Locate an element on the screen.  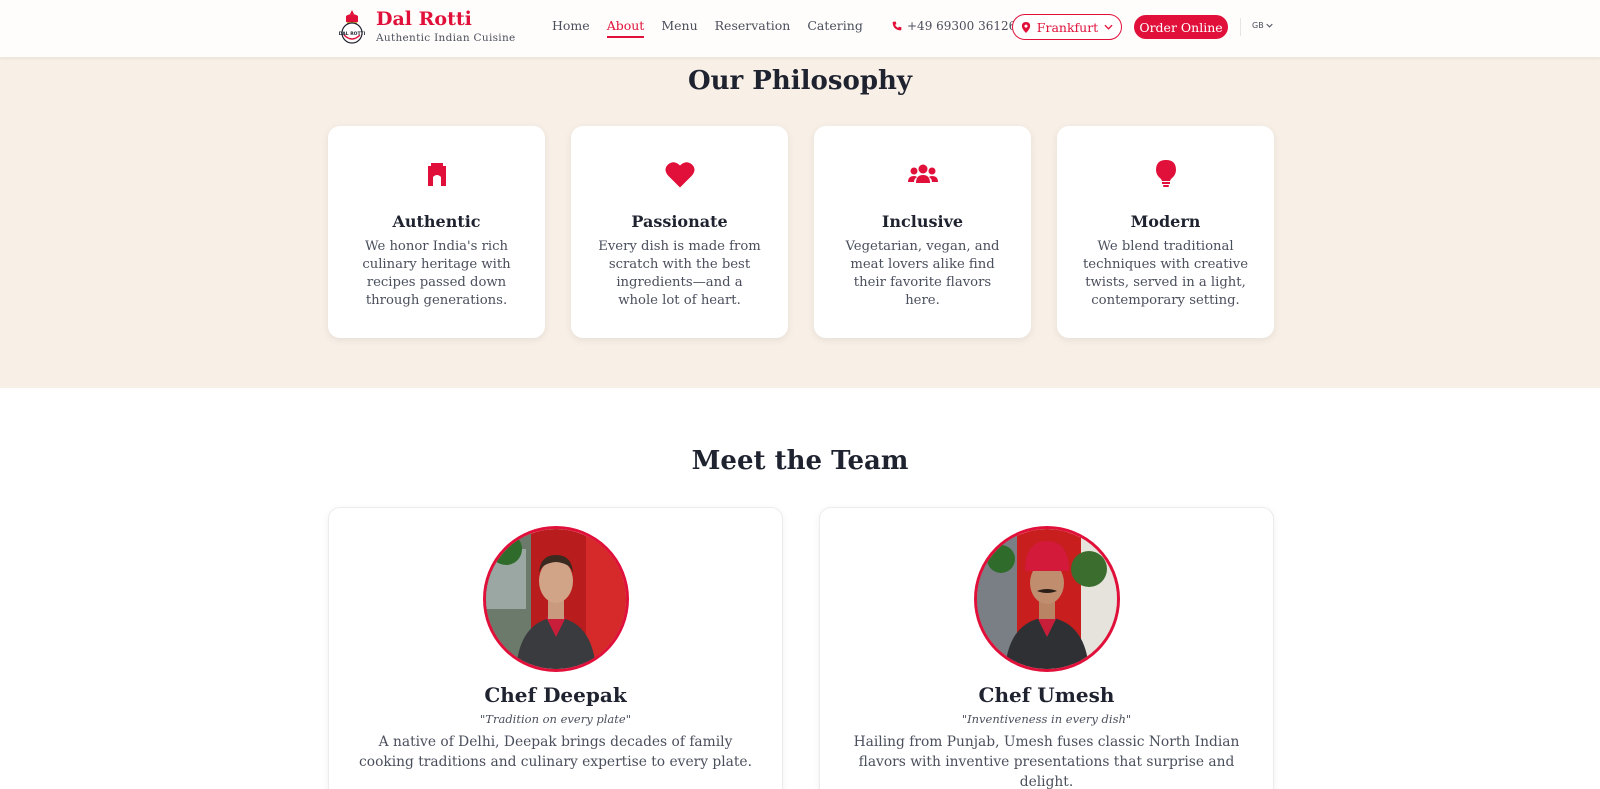
divider is located at coordinates (1240, 27).